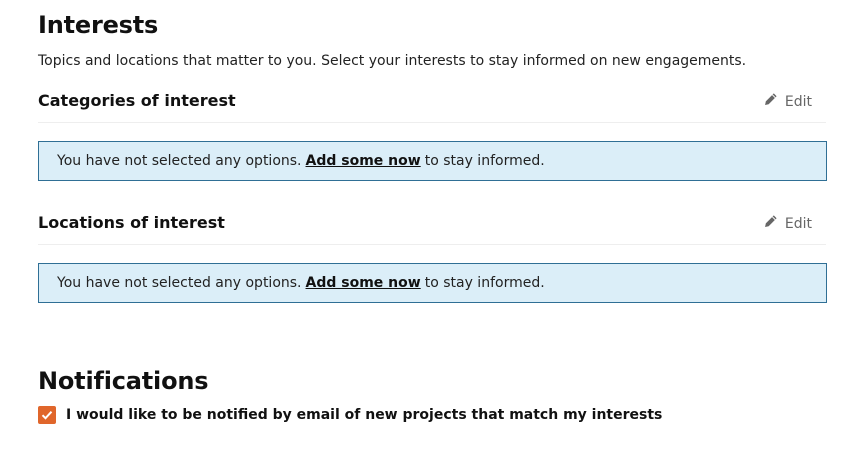 The height and width of the screenshot is (458, 864). Describe the element at coordinates (363, 161) in the screenshot. I see `categories-add-link: Add some now` at that location.